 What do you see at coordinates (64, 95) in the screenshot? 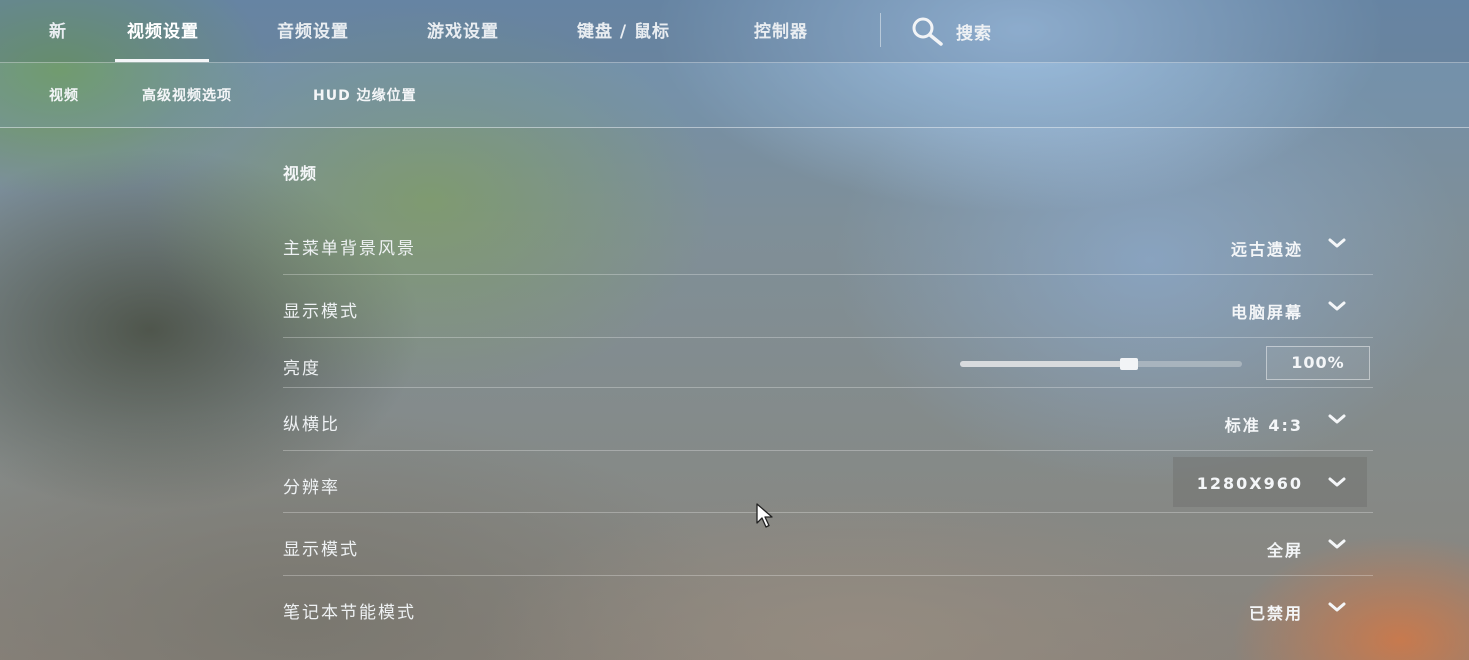
I see `subtab-video: 视频` at bounding box center [64, 95].